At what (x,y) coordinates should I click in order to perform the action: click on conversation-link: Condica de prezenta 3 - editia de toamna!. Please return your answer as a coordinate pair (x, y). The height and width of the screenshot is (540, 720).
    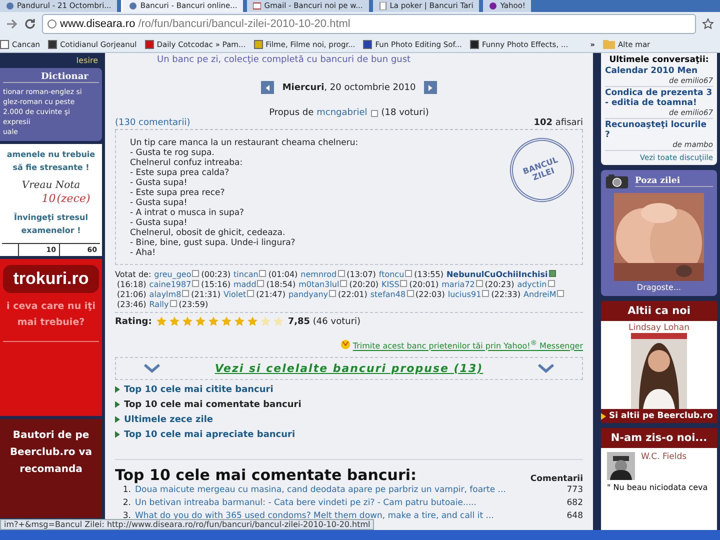
    Looking at the image, I should click on (659, 98).